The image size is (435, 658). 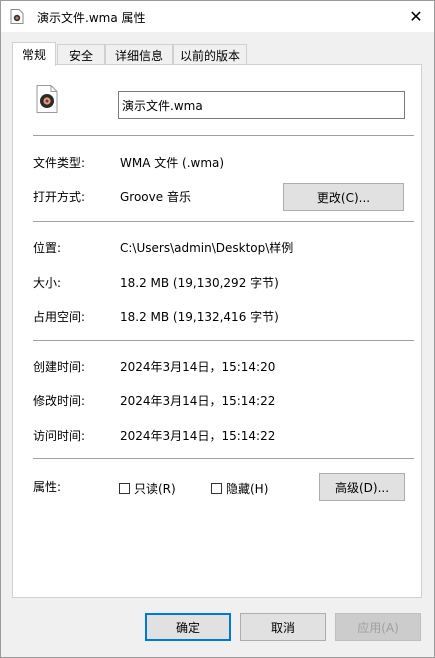 What do you see at coordinates (198, 401) in the screenshot?
I see `modified-value: 2024年3月14日，15:14:22` at bounding box center [198, 401].